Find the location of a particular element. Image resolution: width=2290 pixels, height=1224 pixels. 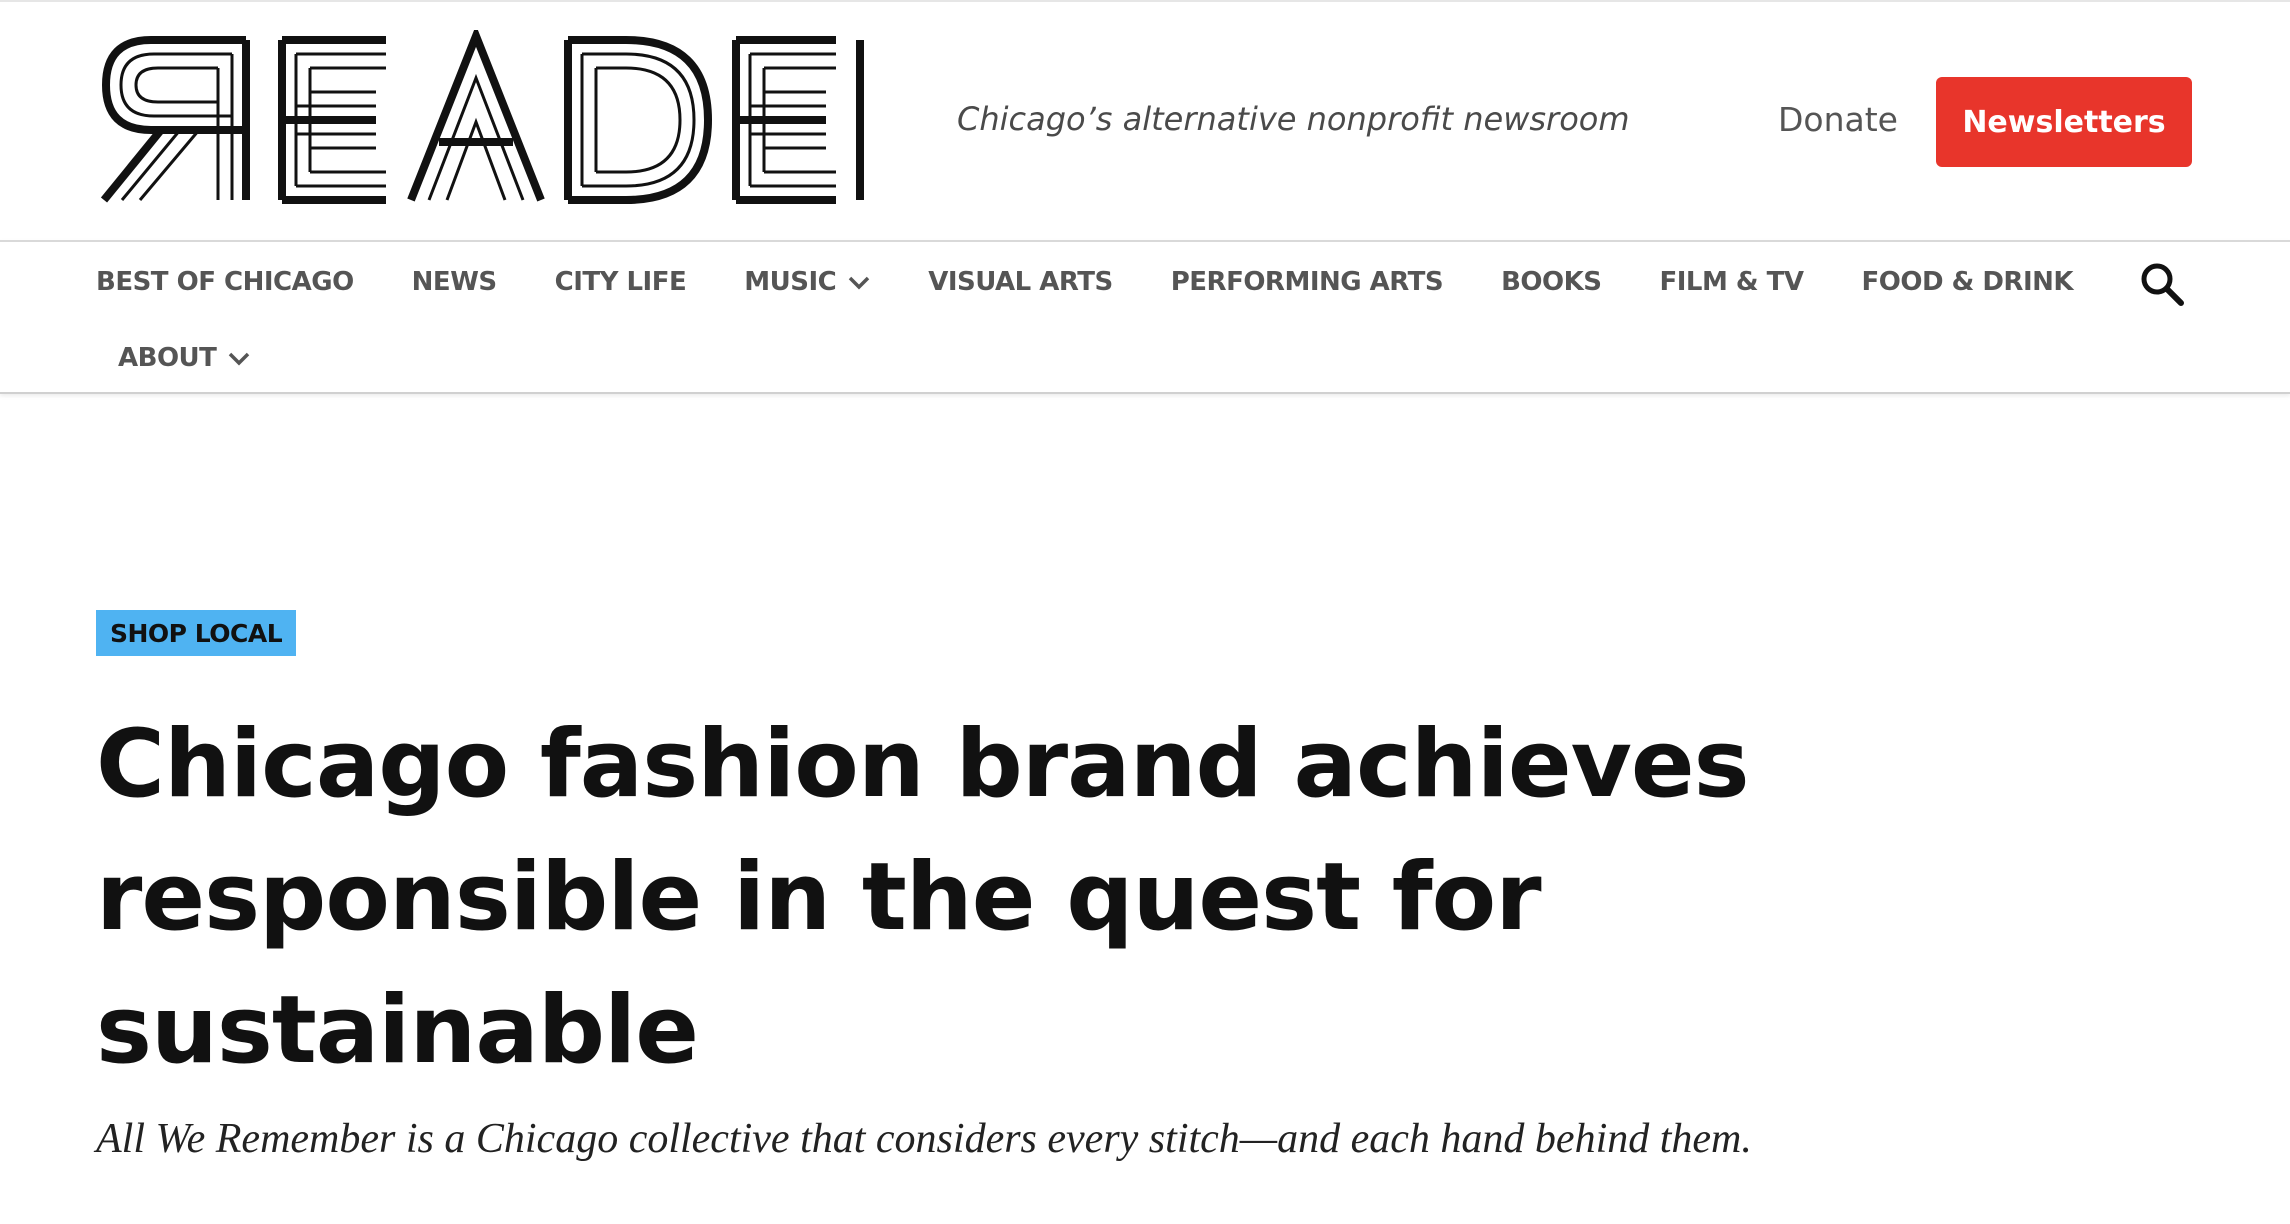

nav-item-label: FOOD & DRINK is located at coordinates (1967, 282).